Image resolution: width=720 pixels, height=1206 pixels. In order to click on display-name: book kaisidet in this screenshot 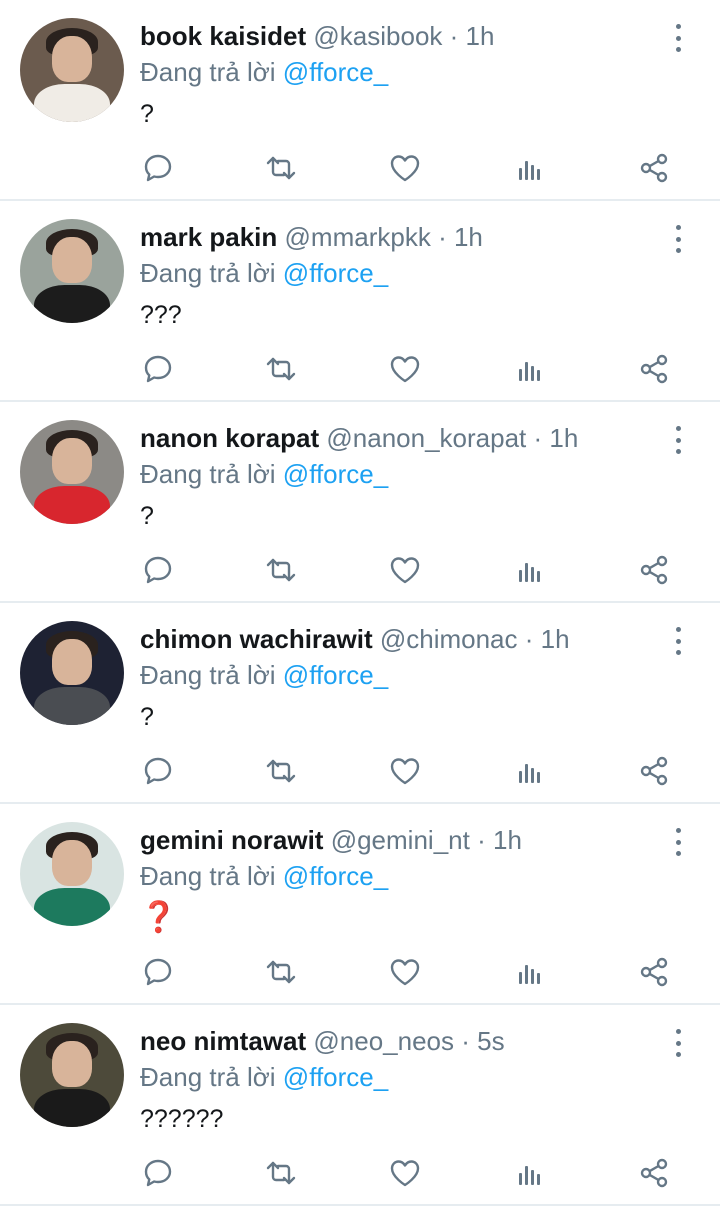, I will do `click(223, 36)`.